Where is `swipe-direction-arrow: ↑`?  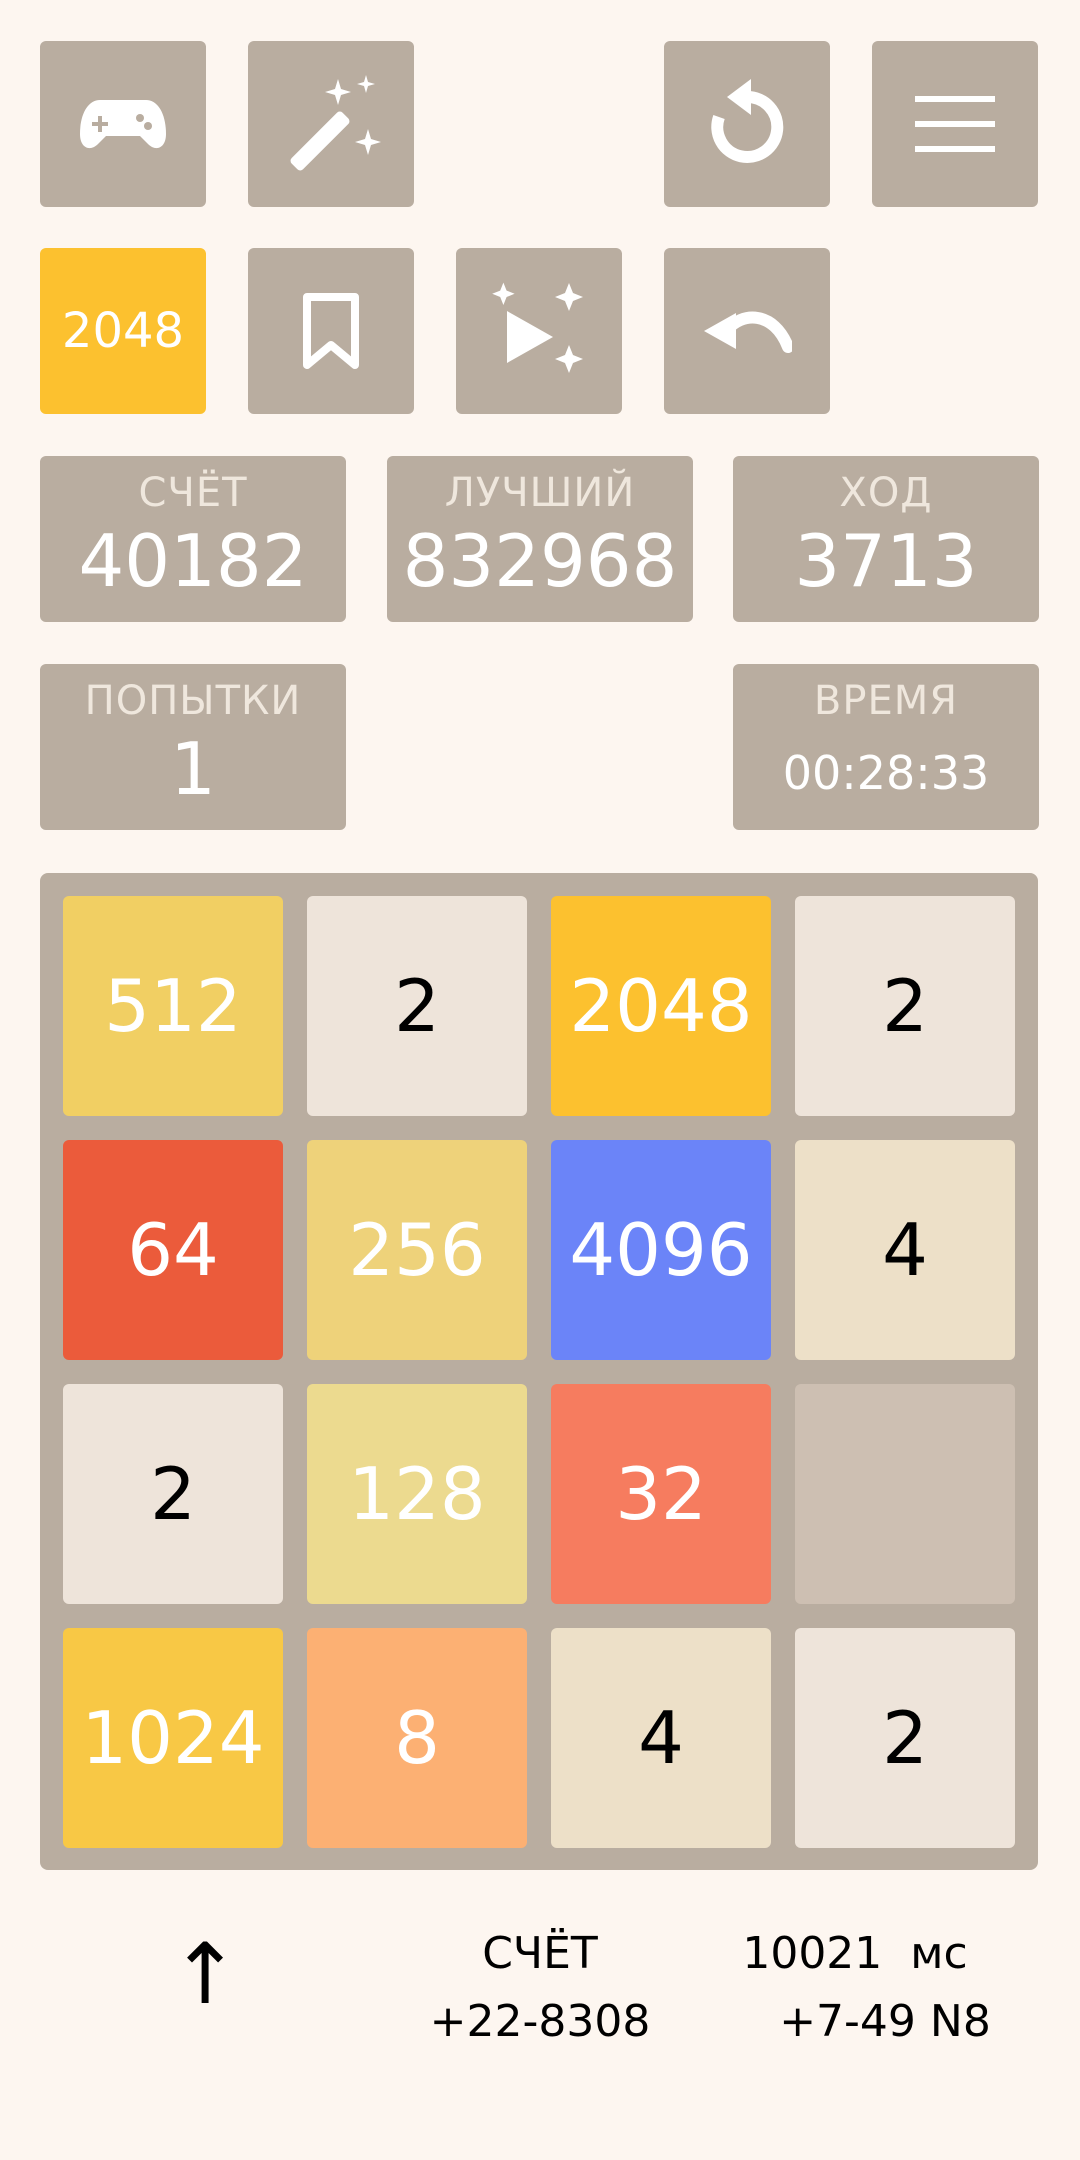 swipe-direction-arrow: ↑ is located at coordinates (205, 1974).